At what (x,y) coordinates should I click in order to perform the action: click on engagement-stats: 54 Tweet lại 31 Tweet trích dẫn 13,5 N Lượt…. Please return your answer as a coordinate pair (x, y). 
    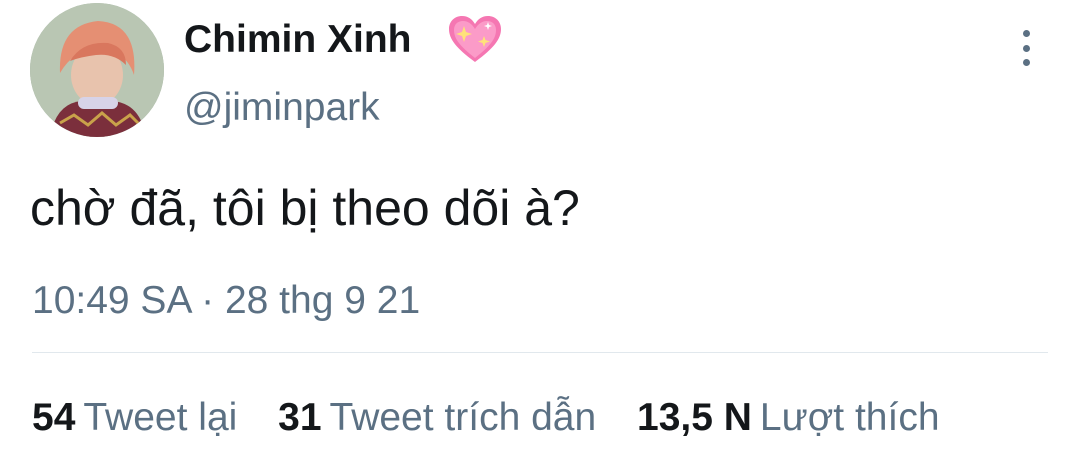
    Looking at the image, I should click on (501, 418).